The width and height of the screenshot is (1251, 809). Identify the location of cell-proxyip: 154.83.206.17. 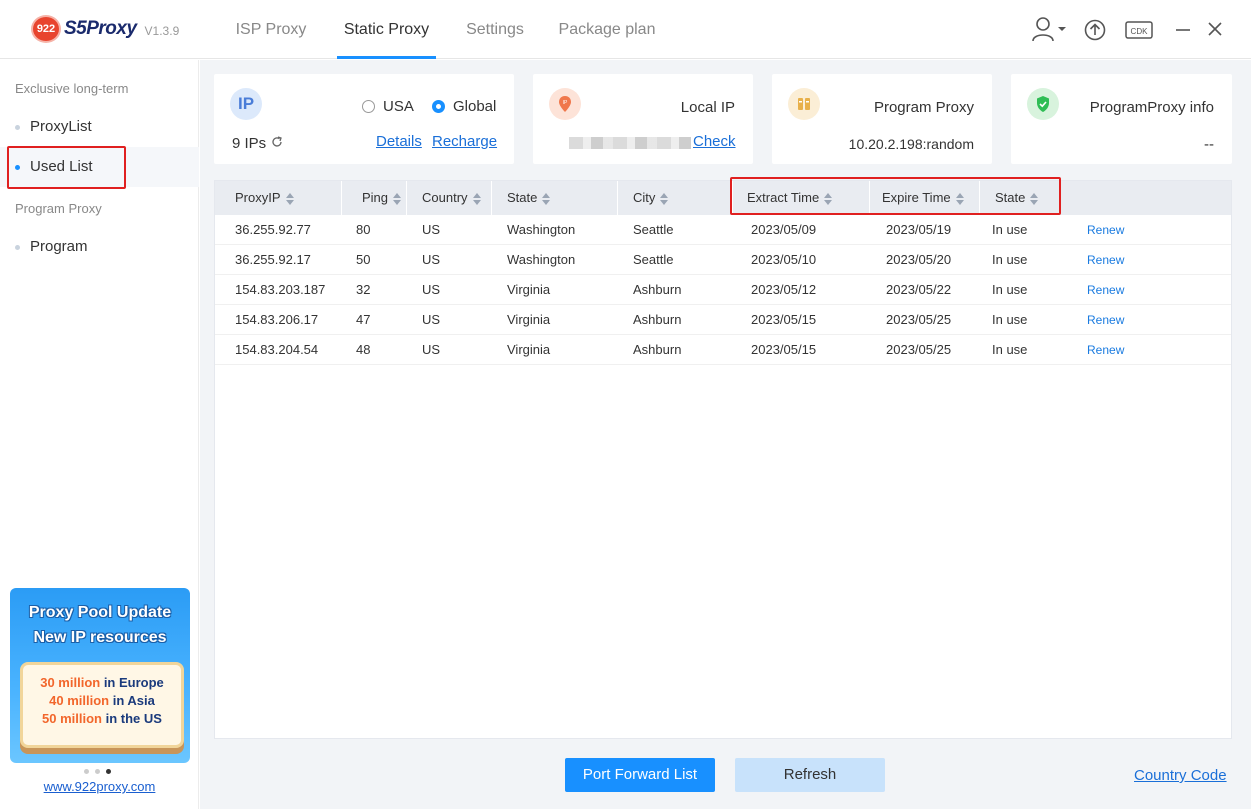
(277, 319).